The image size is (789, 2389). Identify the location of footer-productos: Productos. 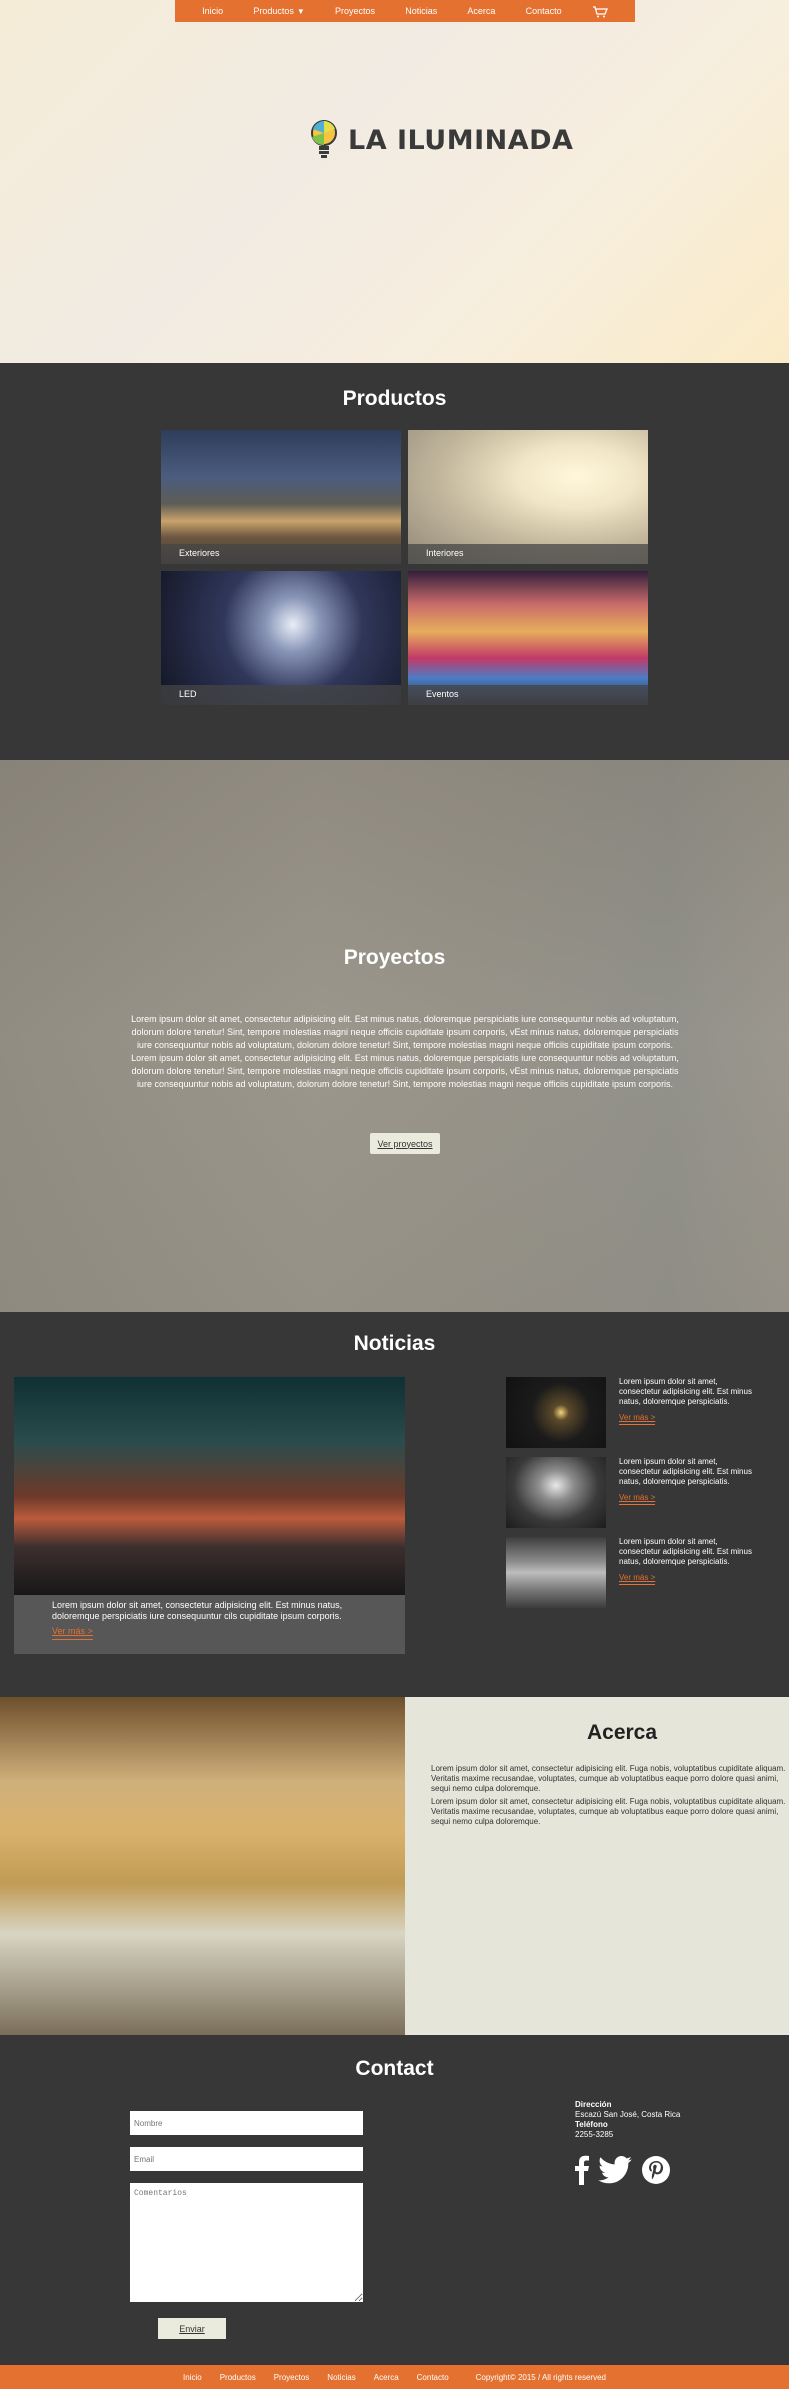
(238, 2377).